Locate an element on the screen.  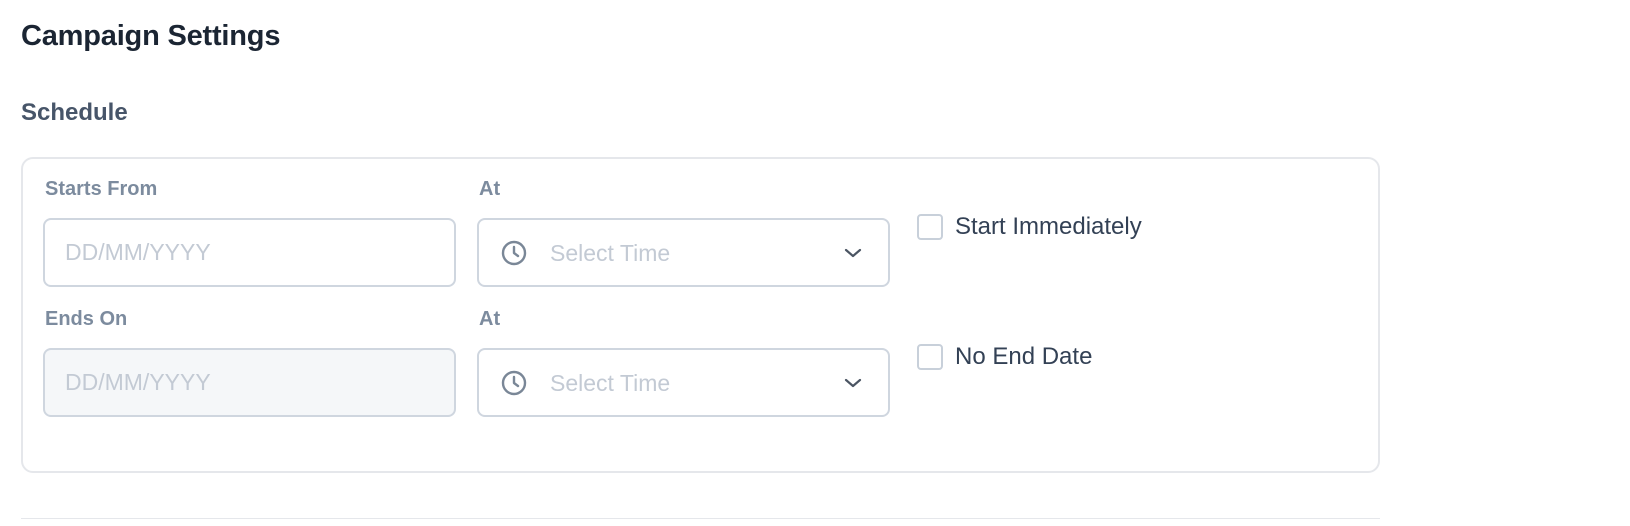
end-time-placeholder: Select Time is located at coordinates (610, 383).